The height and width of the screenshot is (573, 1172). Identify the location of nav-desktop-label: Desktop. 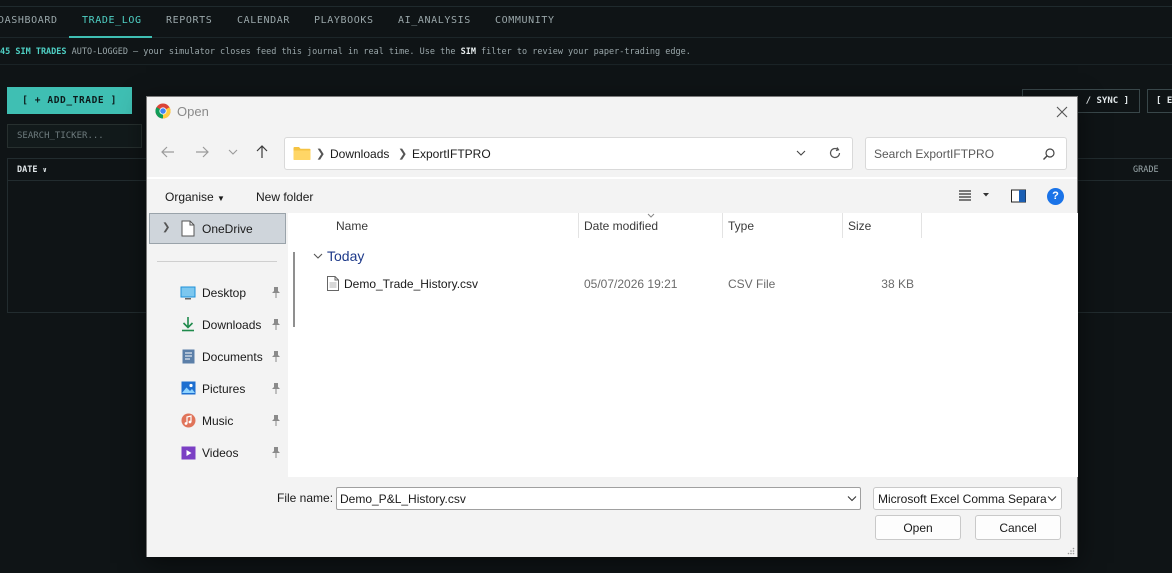
(224, 293).